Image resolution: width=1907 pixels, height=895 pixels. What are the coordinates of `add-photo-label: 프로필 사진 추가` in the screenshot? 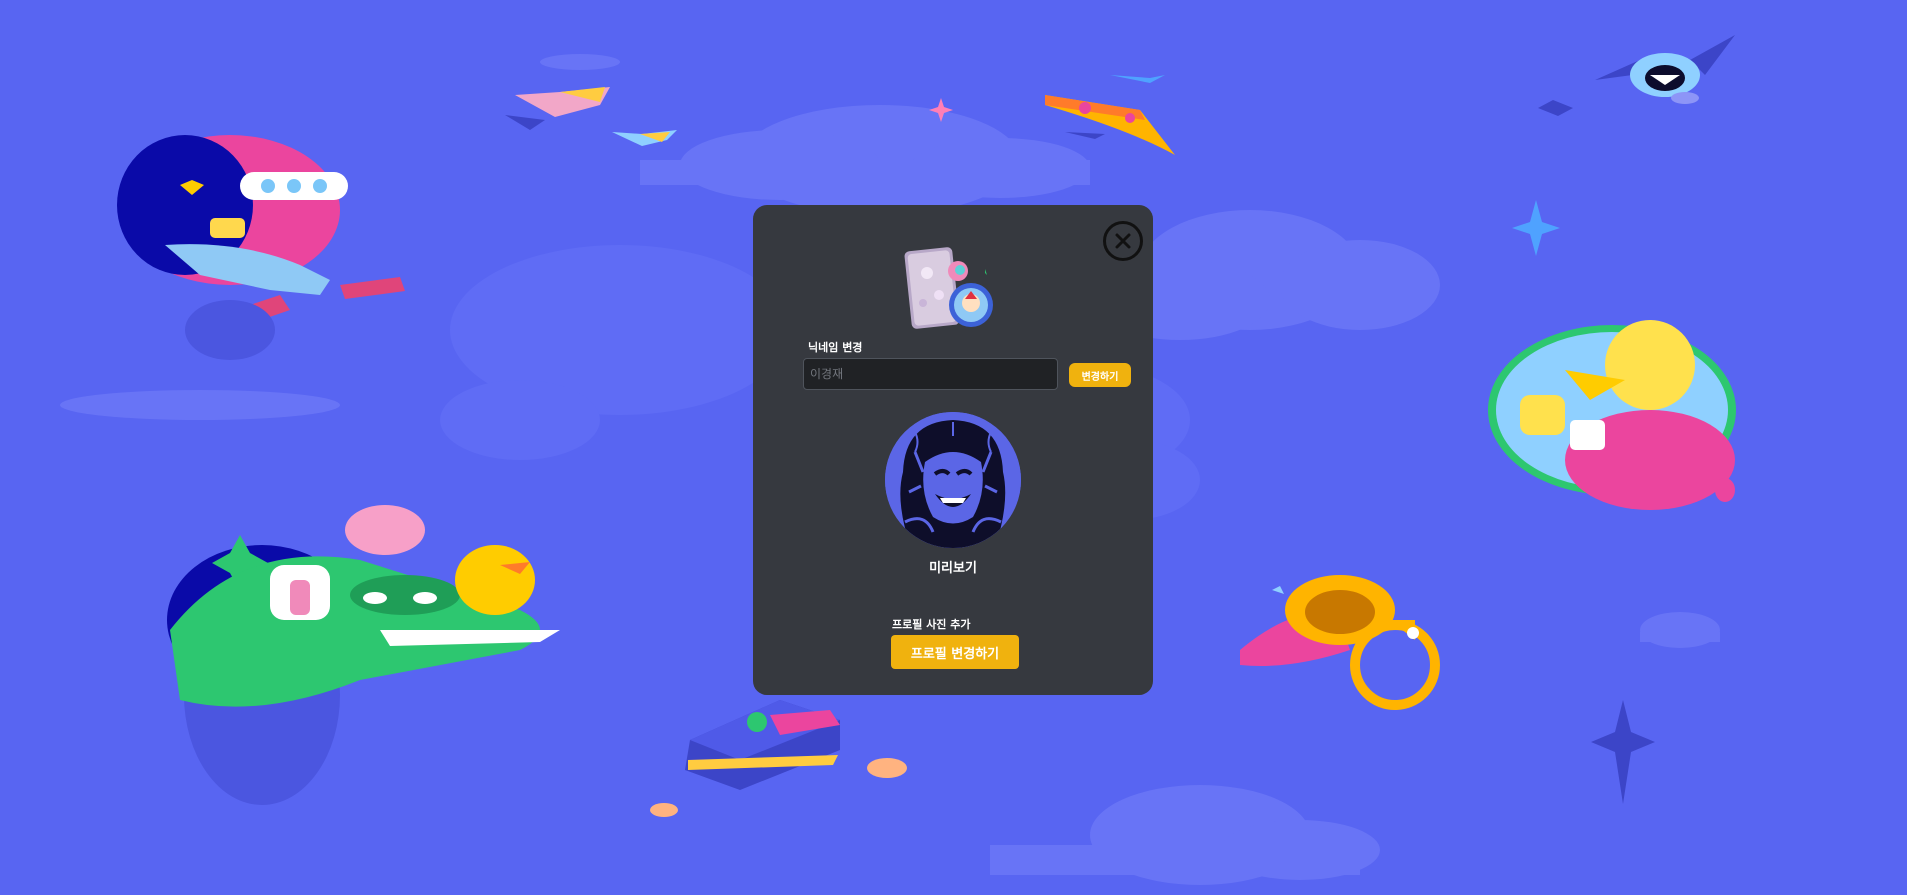 It's located at (931, 624).